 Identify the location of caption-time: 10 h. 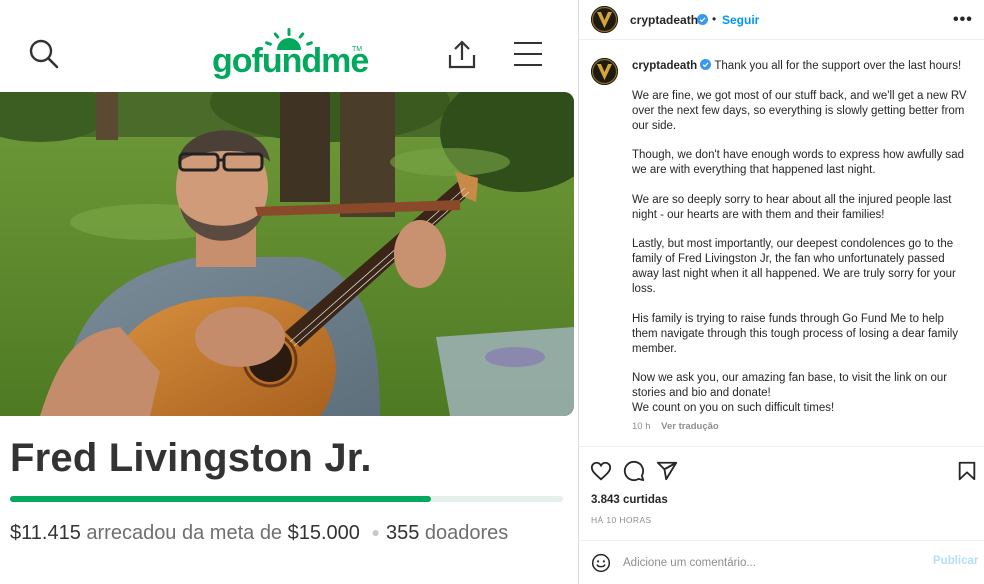
(641, 426).